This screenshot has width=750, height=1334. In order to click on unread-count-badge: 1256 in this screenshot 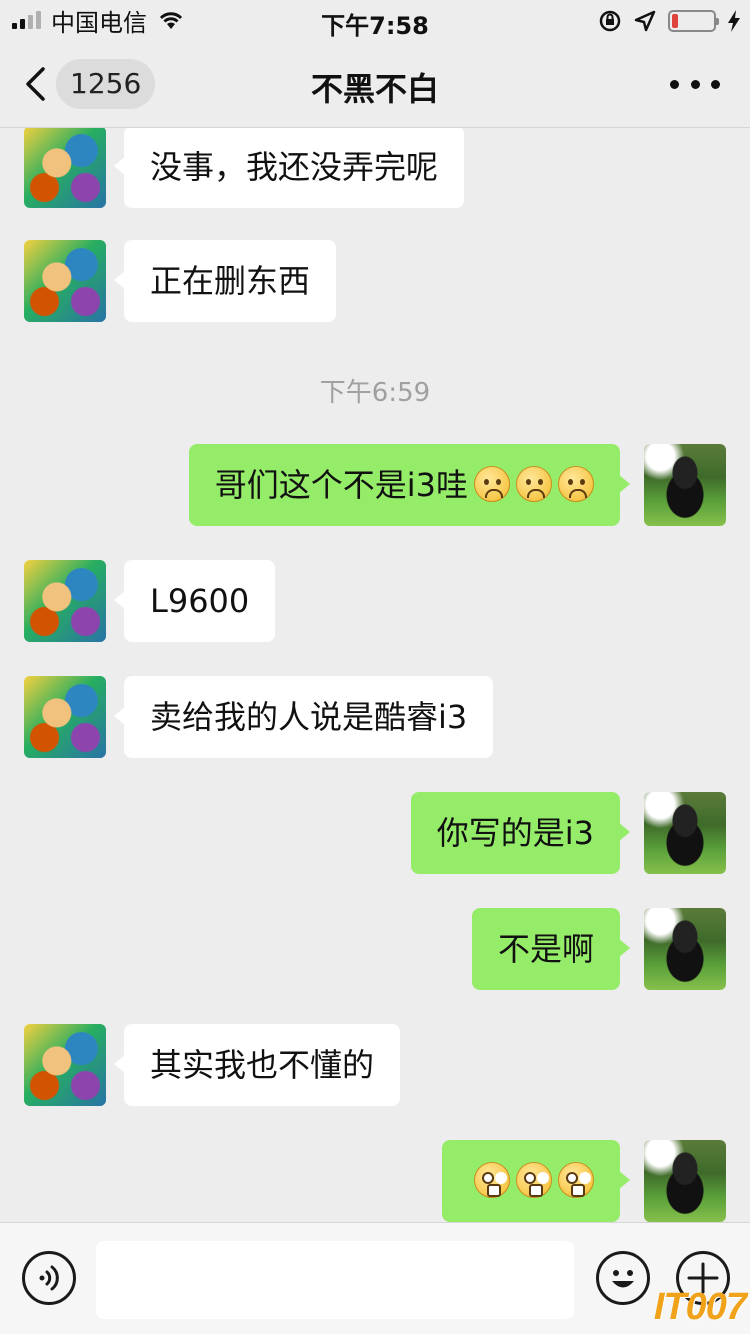, I will do `click(106, 84)`.